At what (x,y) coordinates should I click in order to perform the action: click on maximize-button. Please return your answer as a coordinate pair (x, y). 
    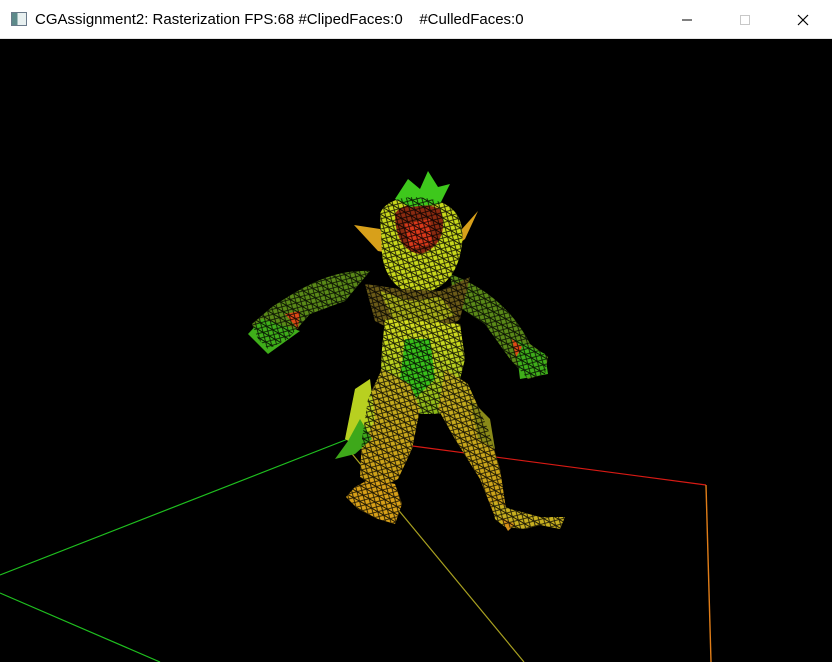
    Looking at the image, I should click on (745, 19).